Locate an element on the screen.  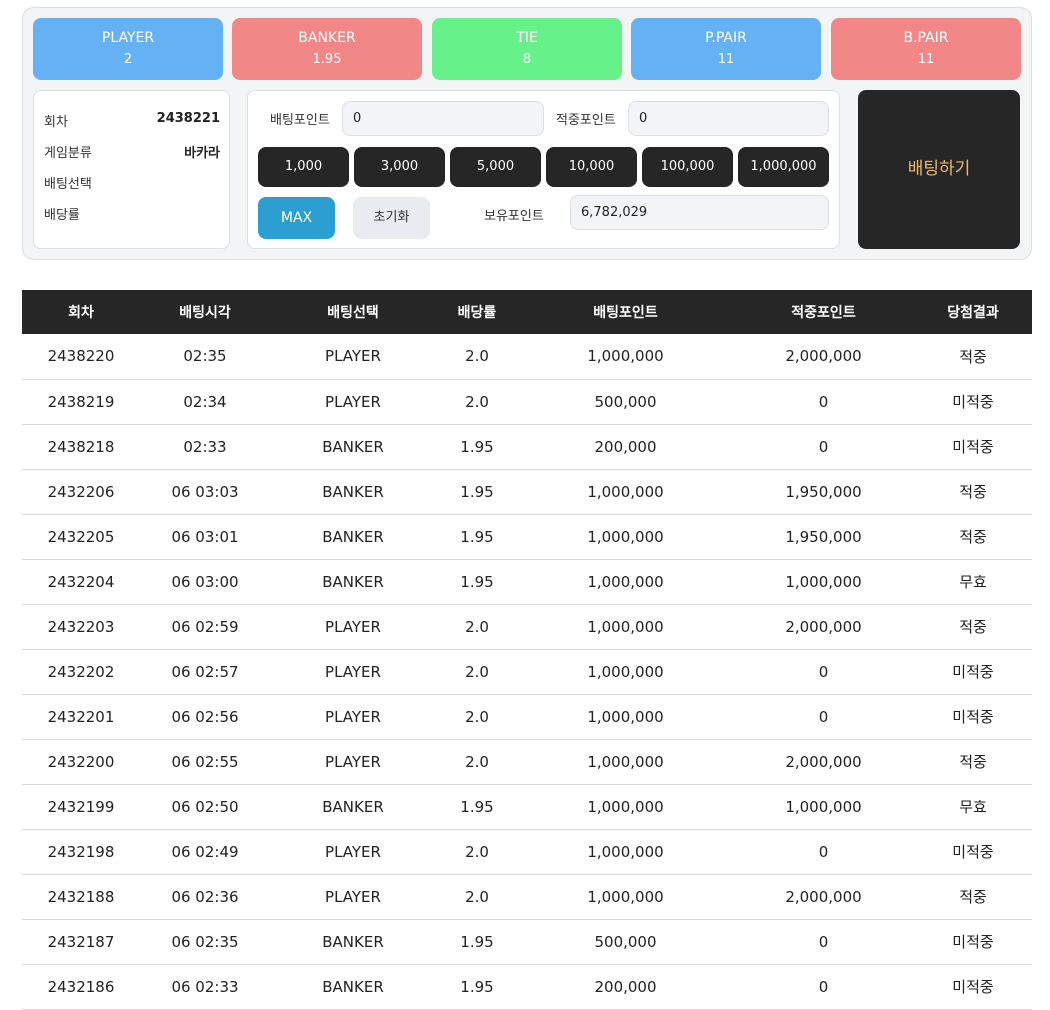
game-value: 바카라 is located at coordinates (202, 153).